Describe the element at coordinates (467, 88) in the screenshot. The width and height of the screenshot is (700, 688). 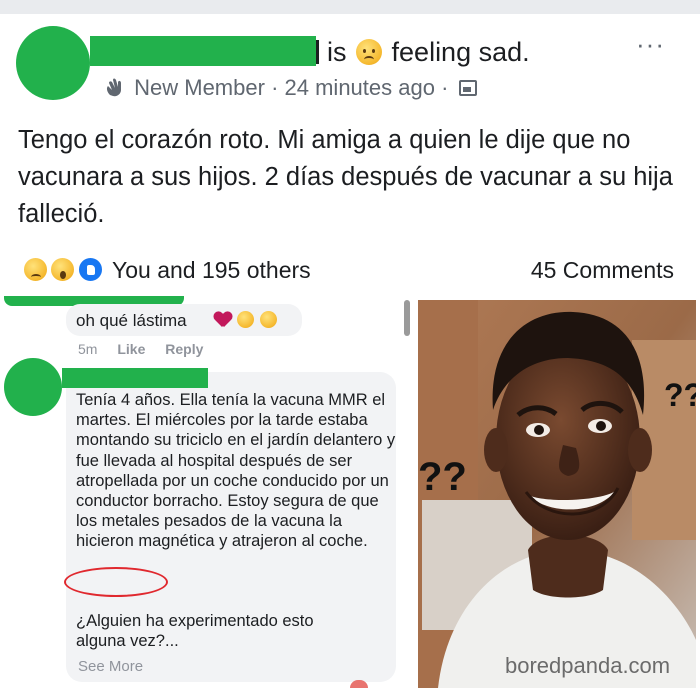
I see `audience-icon` at that location.